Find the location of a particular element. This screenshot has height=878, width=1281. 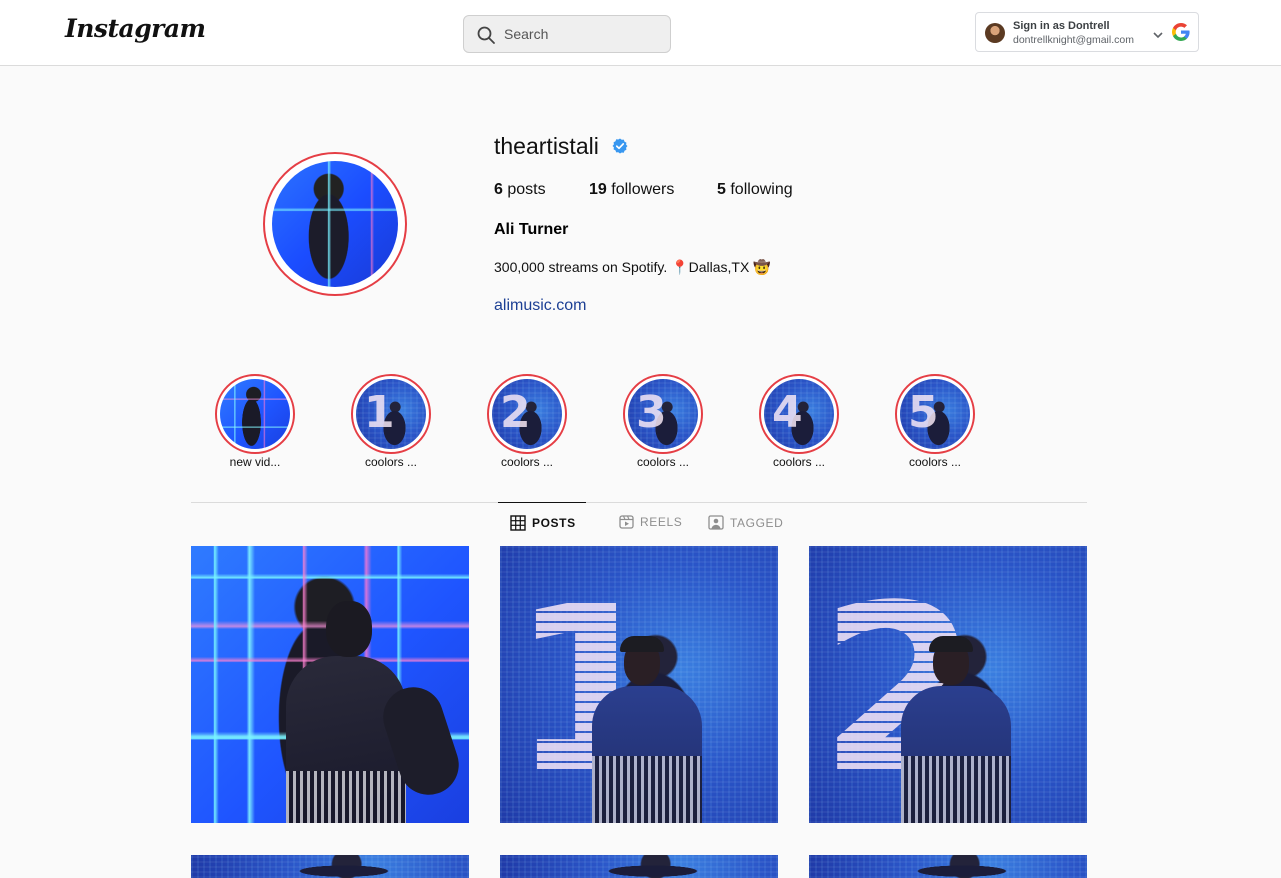

tab-reels: REELS is located at coordinates (650, 522).